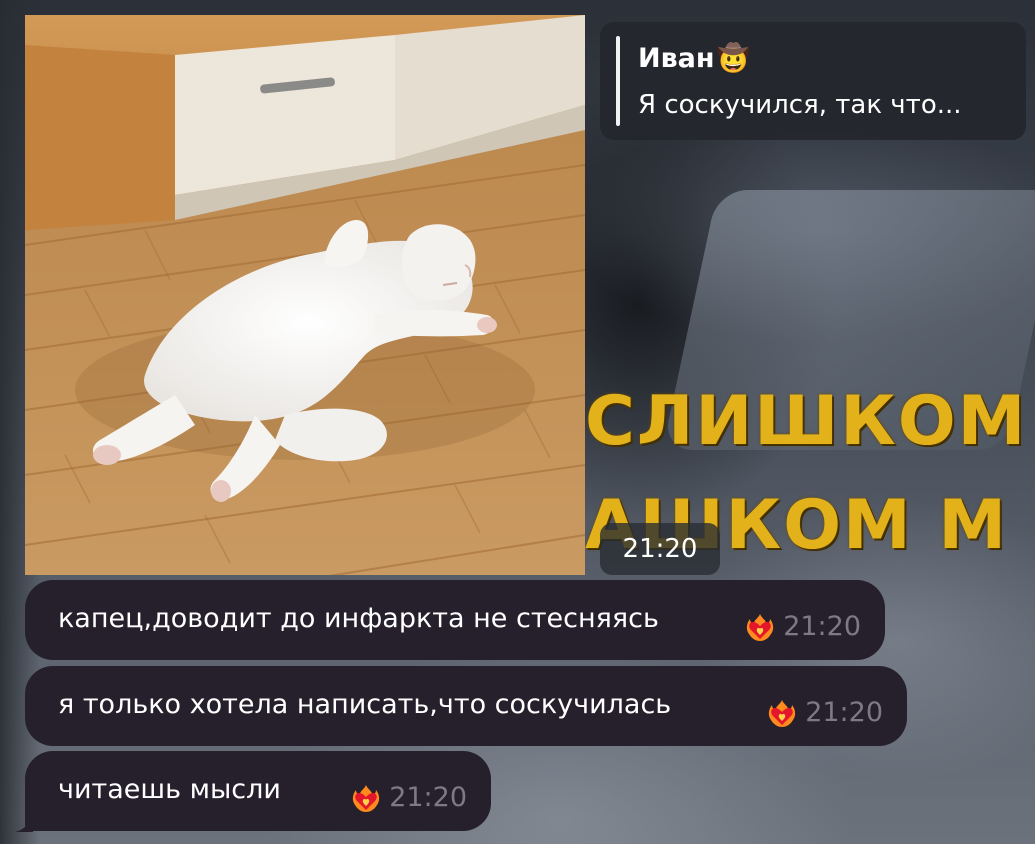 The image size is (1035, 844). Describe the element at coordinates (660, 549) in the screenshot. I see `photo-timestamp: 21:20` at that location.